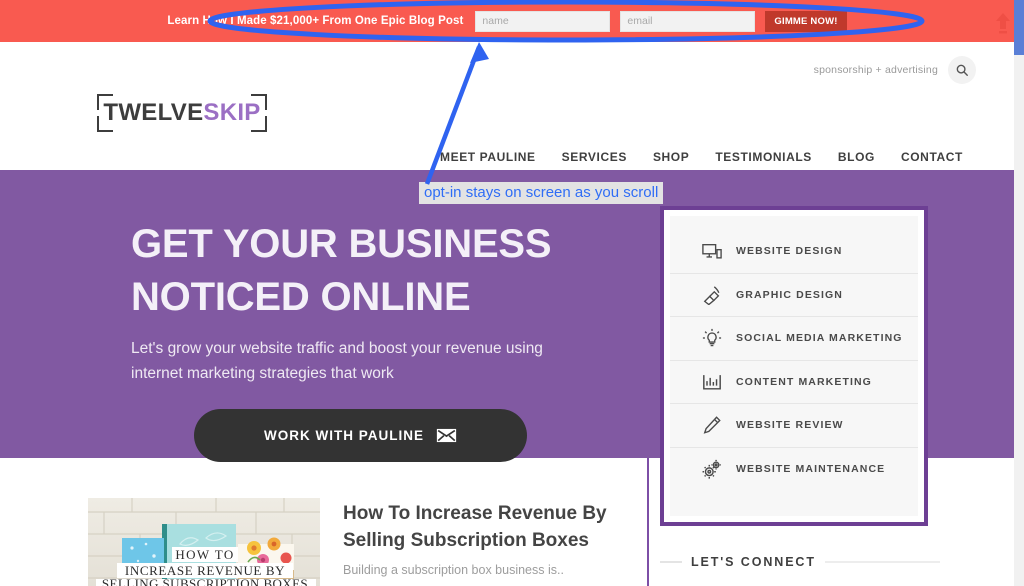 The height and width of the screenshot is (586, 1024). What do you see at coordinates (1019, 293) in the screenshot?
I see `page-scrollbar-track` at bounding box center [1019, 293].